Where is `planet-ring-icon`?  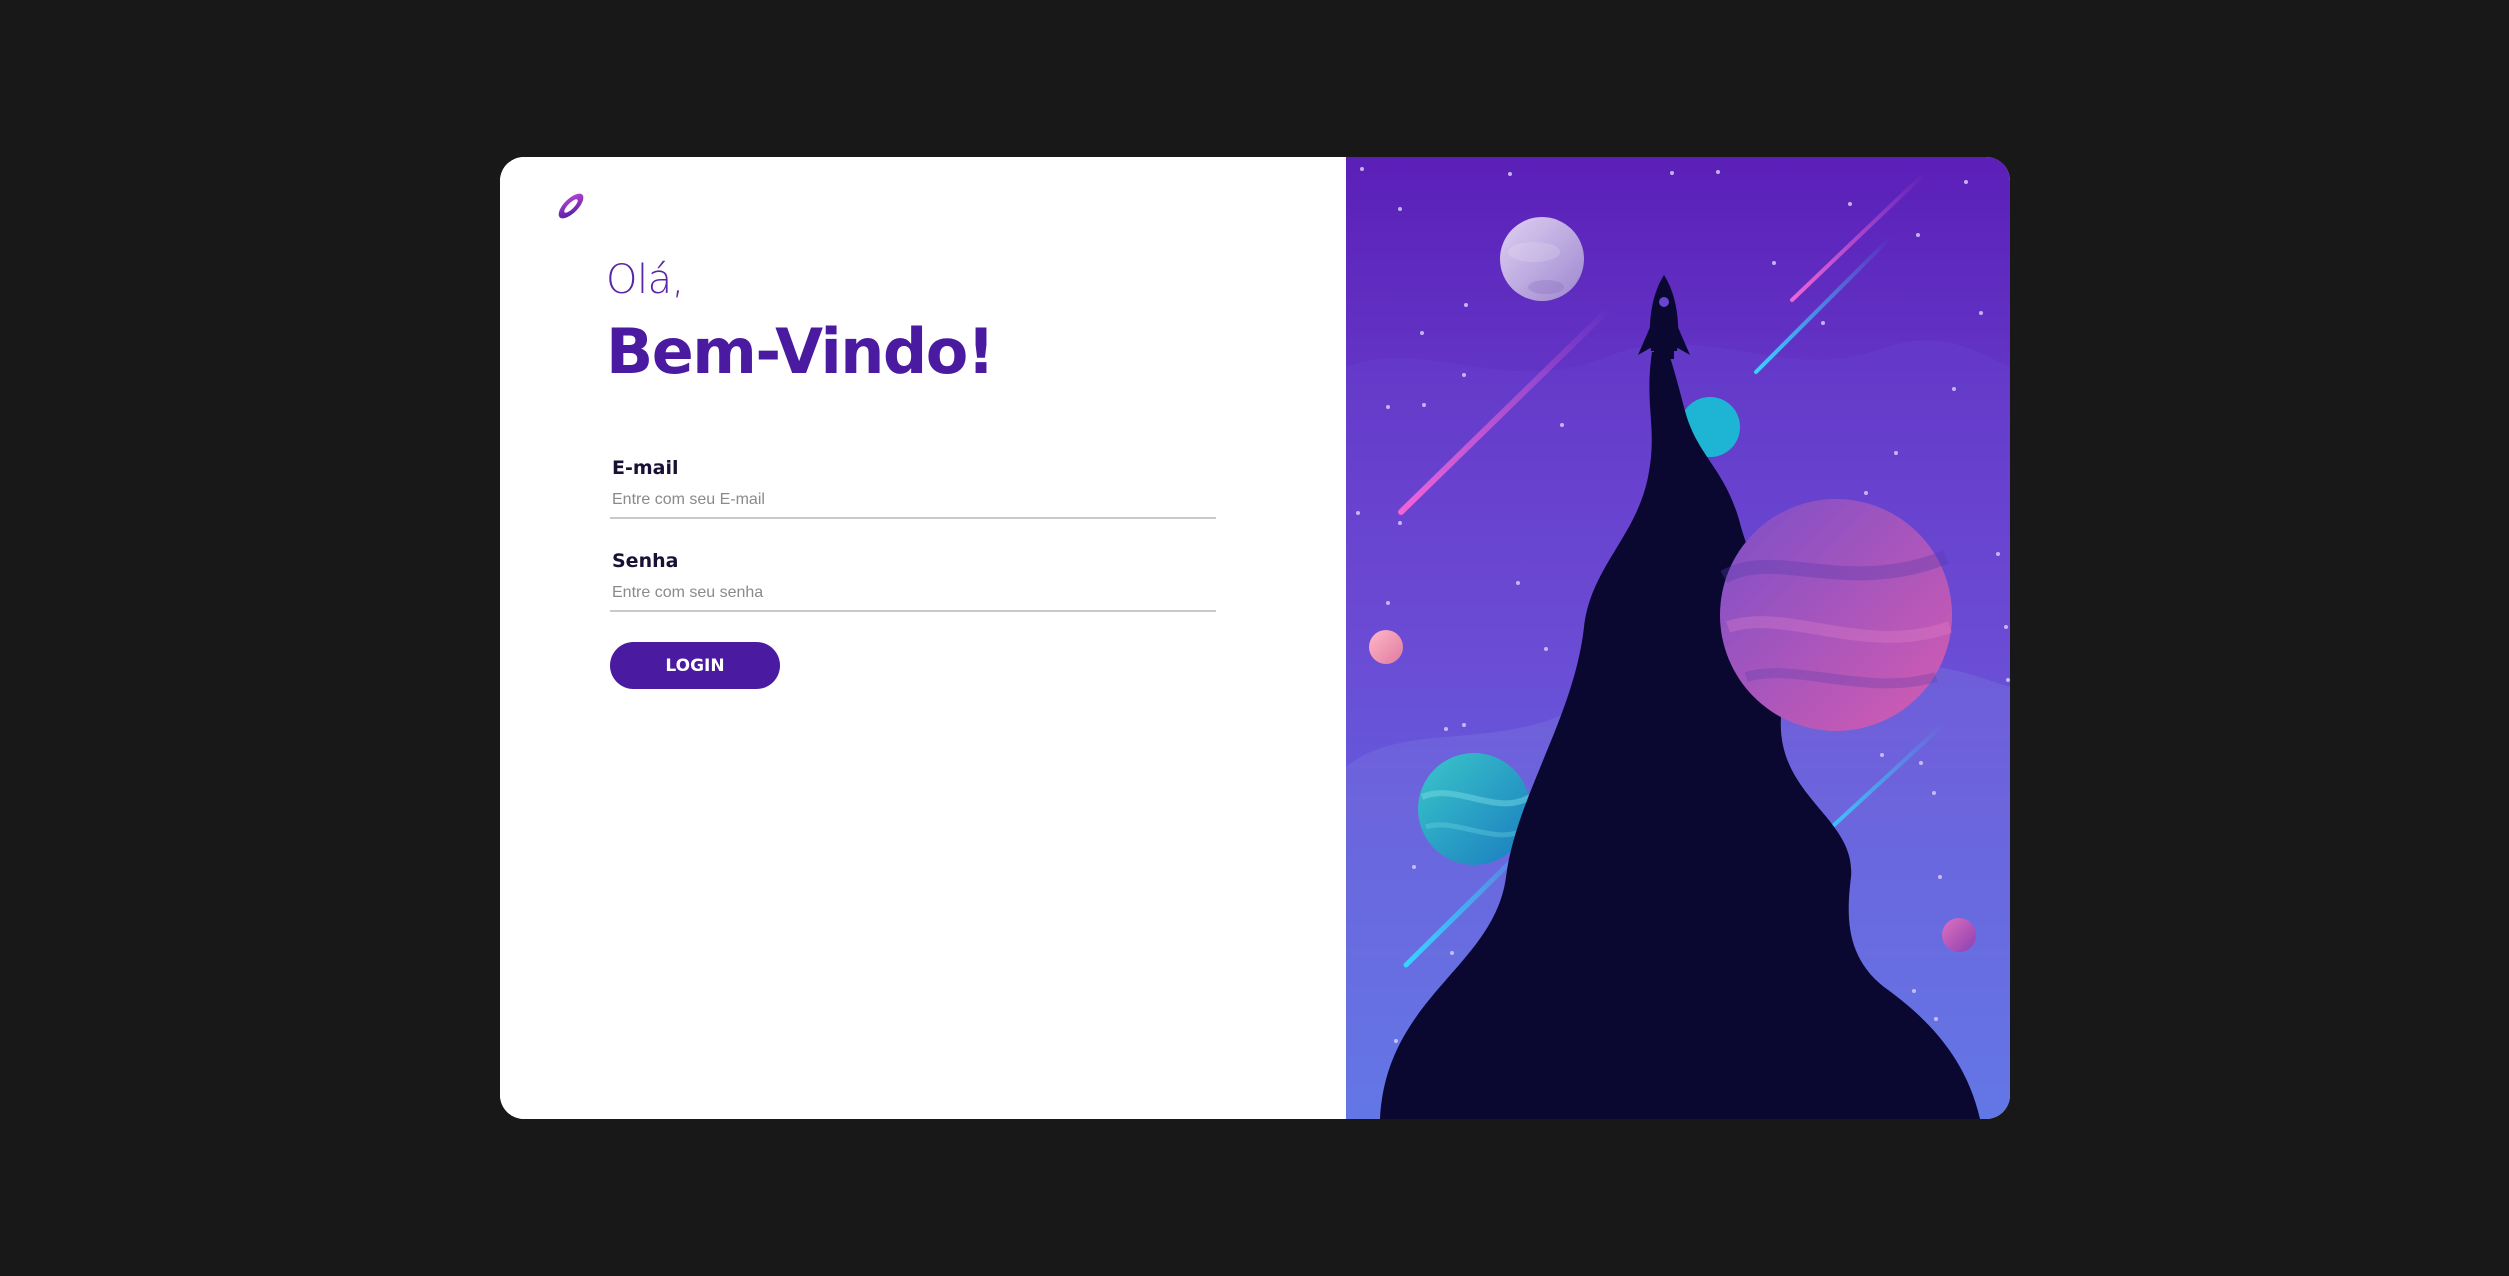
planet-ring-icon is located at coordinates (571, 206).